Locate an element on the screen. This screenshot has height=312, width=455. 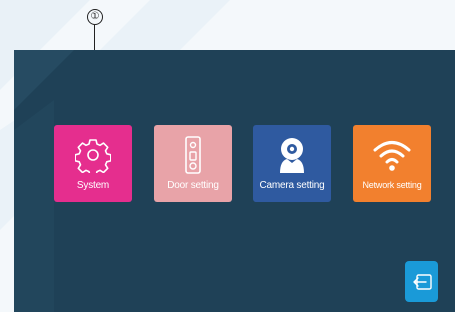
network-setting-tile: Network setting is located at coordinates (392, 163).